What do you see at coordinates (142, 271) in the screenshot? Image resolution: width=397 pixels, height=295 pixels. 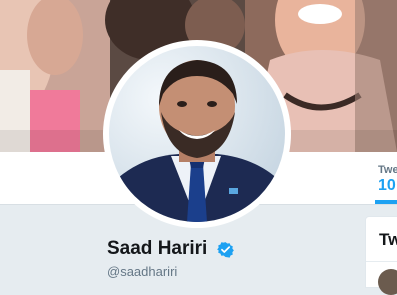 I see `profile-screen-name: @saadhariri` at bounding box center [142, 271].